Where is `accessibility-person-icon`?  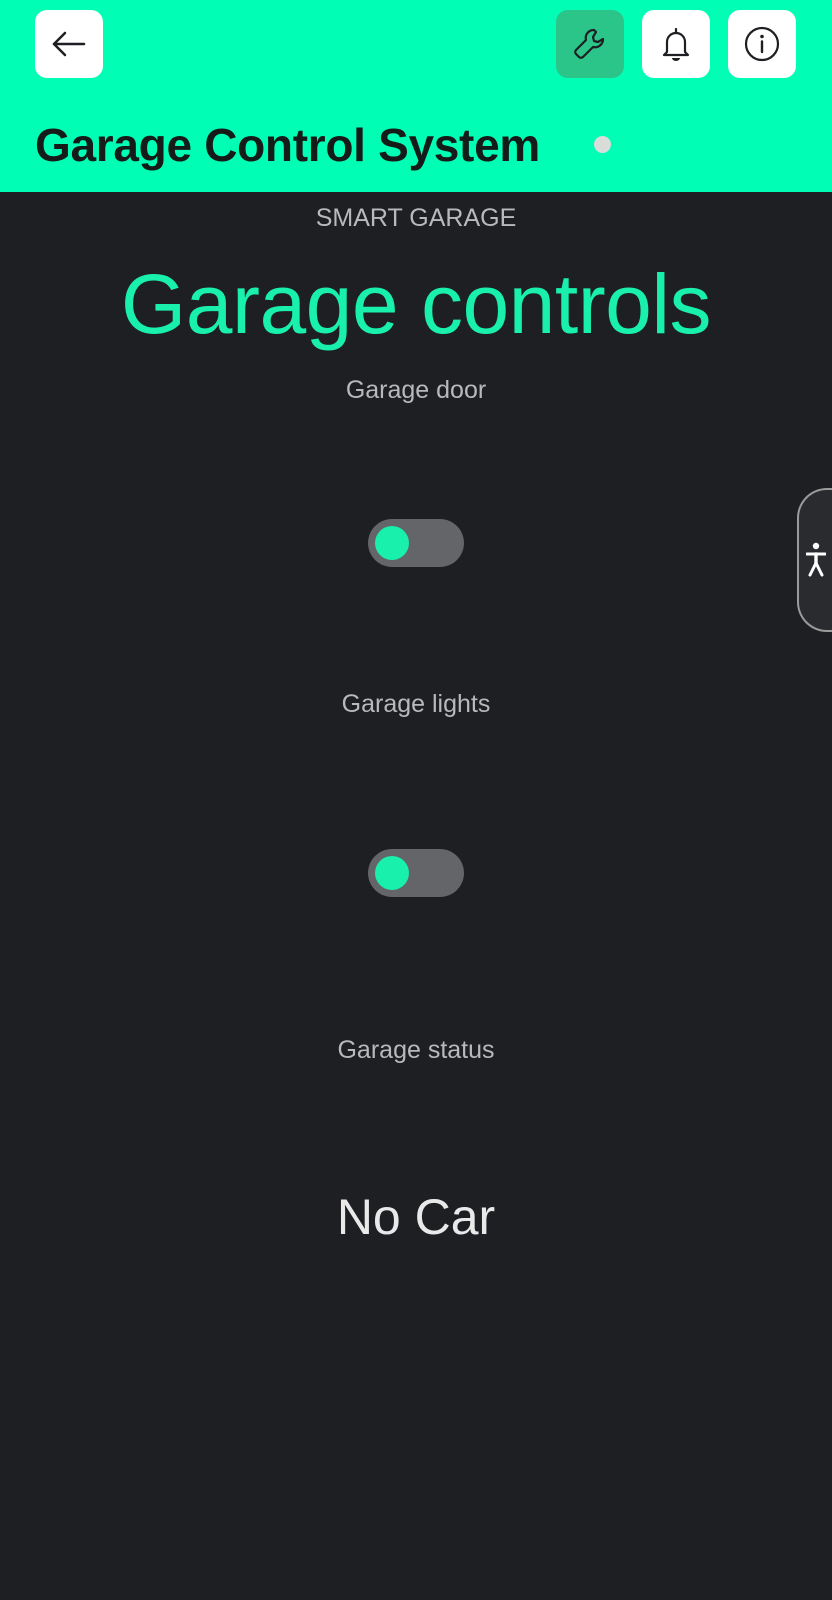
accessibility-person-icon is located at coordinates (816, 559).